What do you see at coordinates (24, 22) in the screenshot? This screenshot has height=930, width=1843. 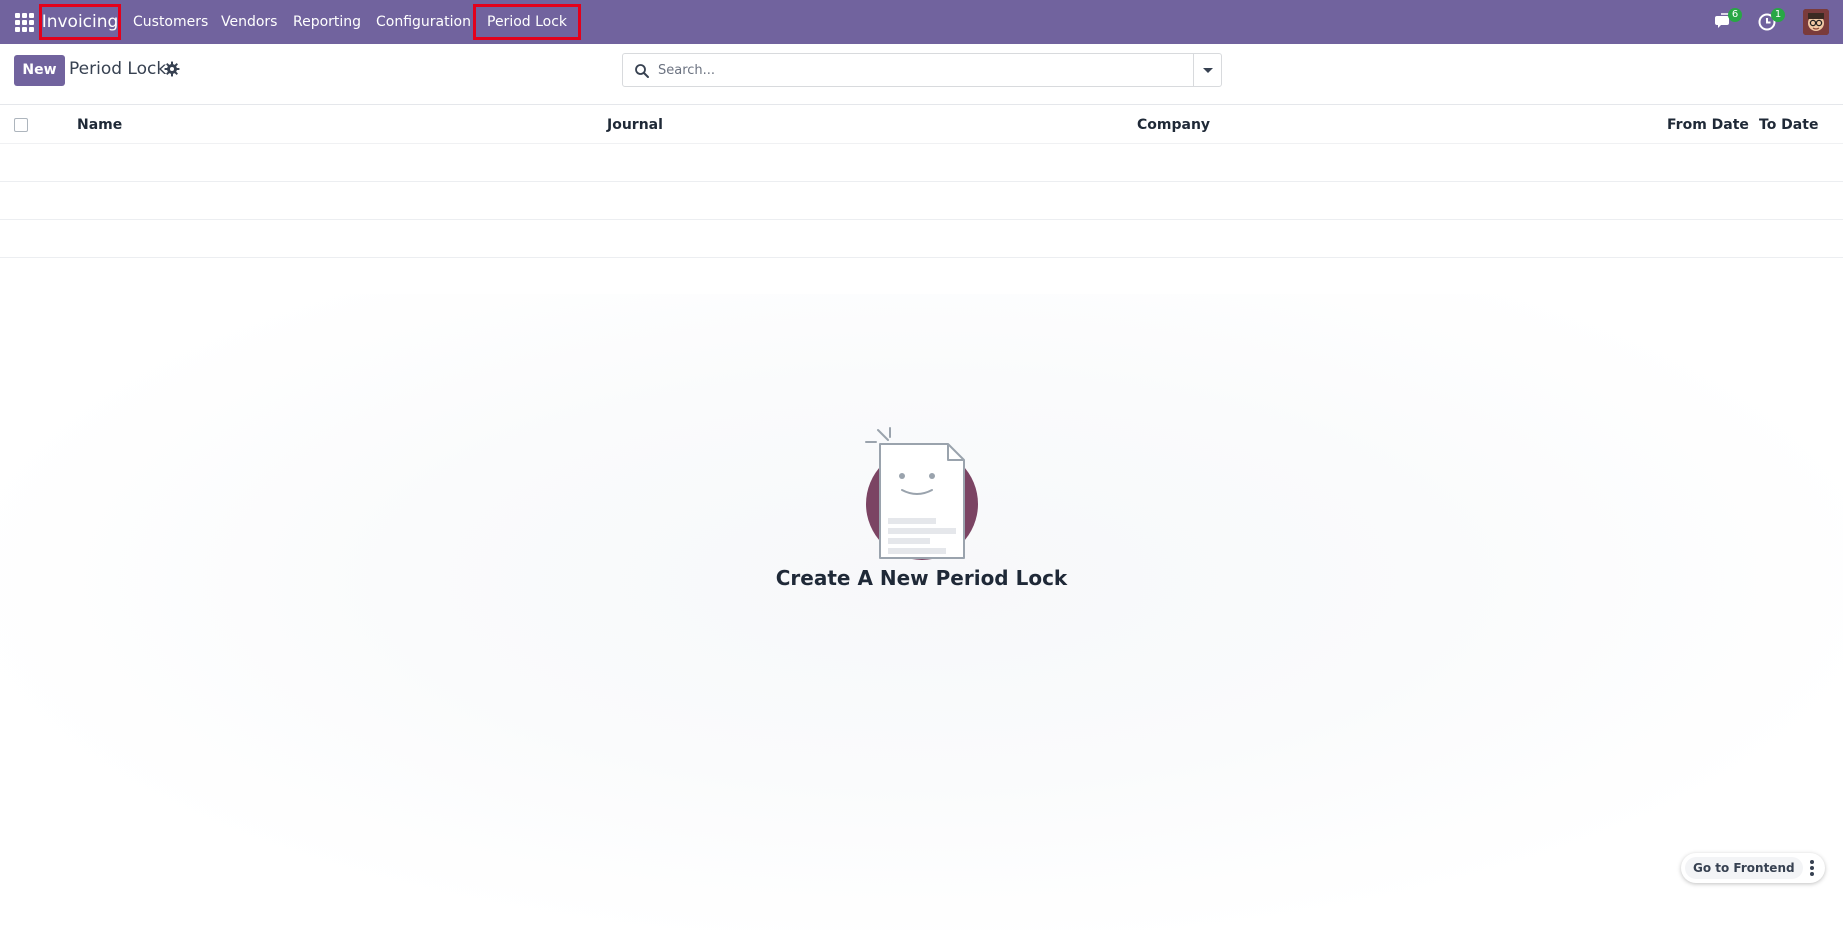 I see `apps-grid-icon` at bounding box center [24, 22].